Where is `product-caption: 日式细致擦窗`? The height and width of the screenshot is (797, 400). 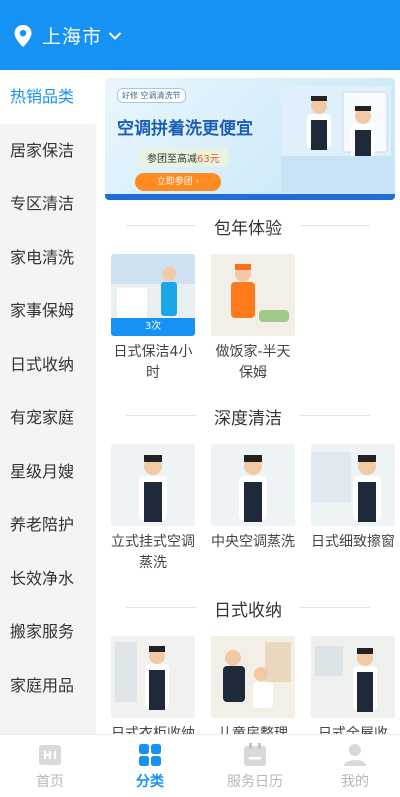
product-caption: 日式细致擦窗 is located at coordinates (353, 542).